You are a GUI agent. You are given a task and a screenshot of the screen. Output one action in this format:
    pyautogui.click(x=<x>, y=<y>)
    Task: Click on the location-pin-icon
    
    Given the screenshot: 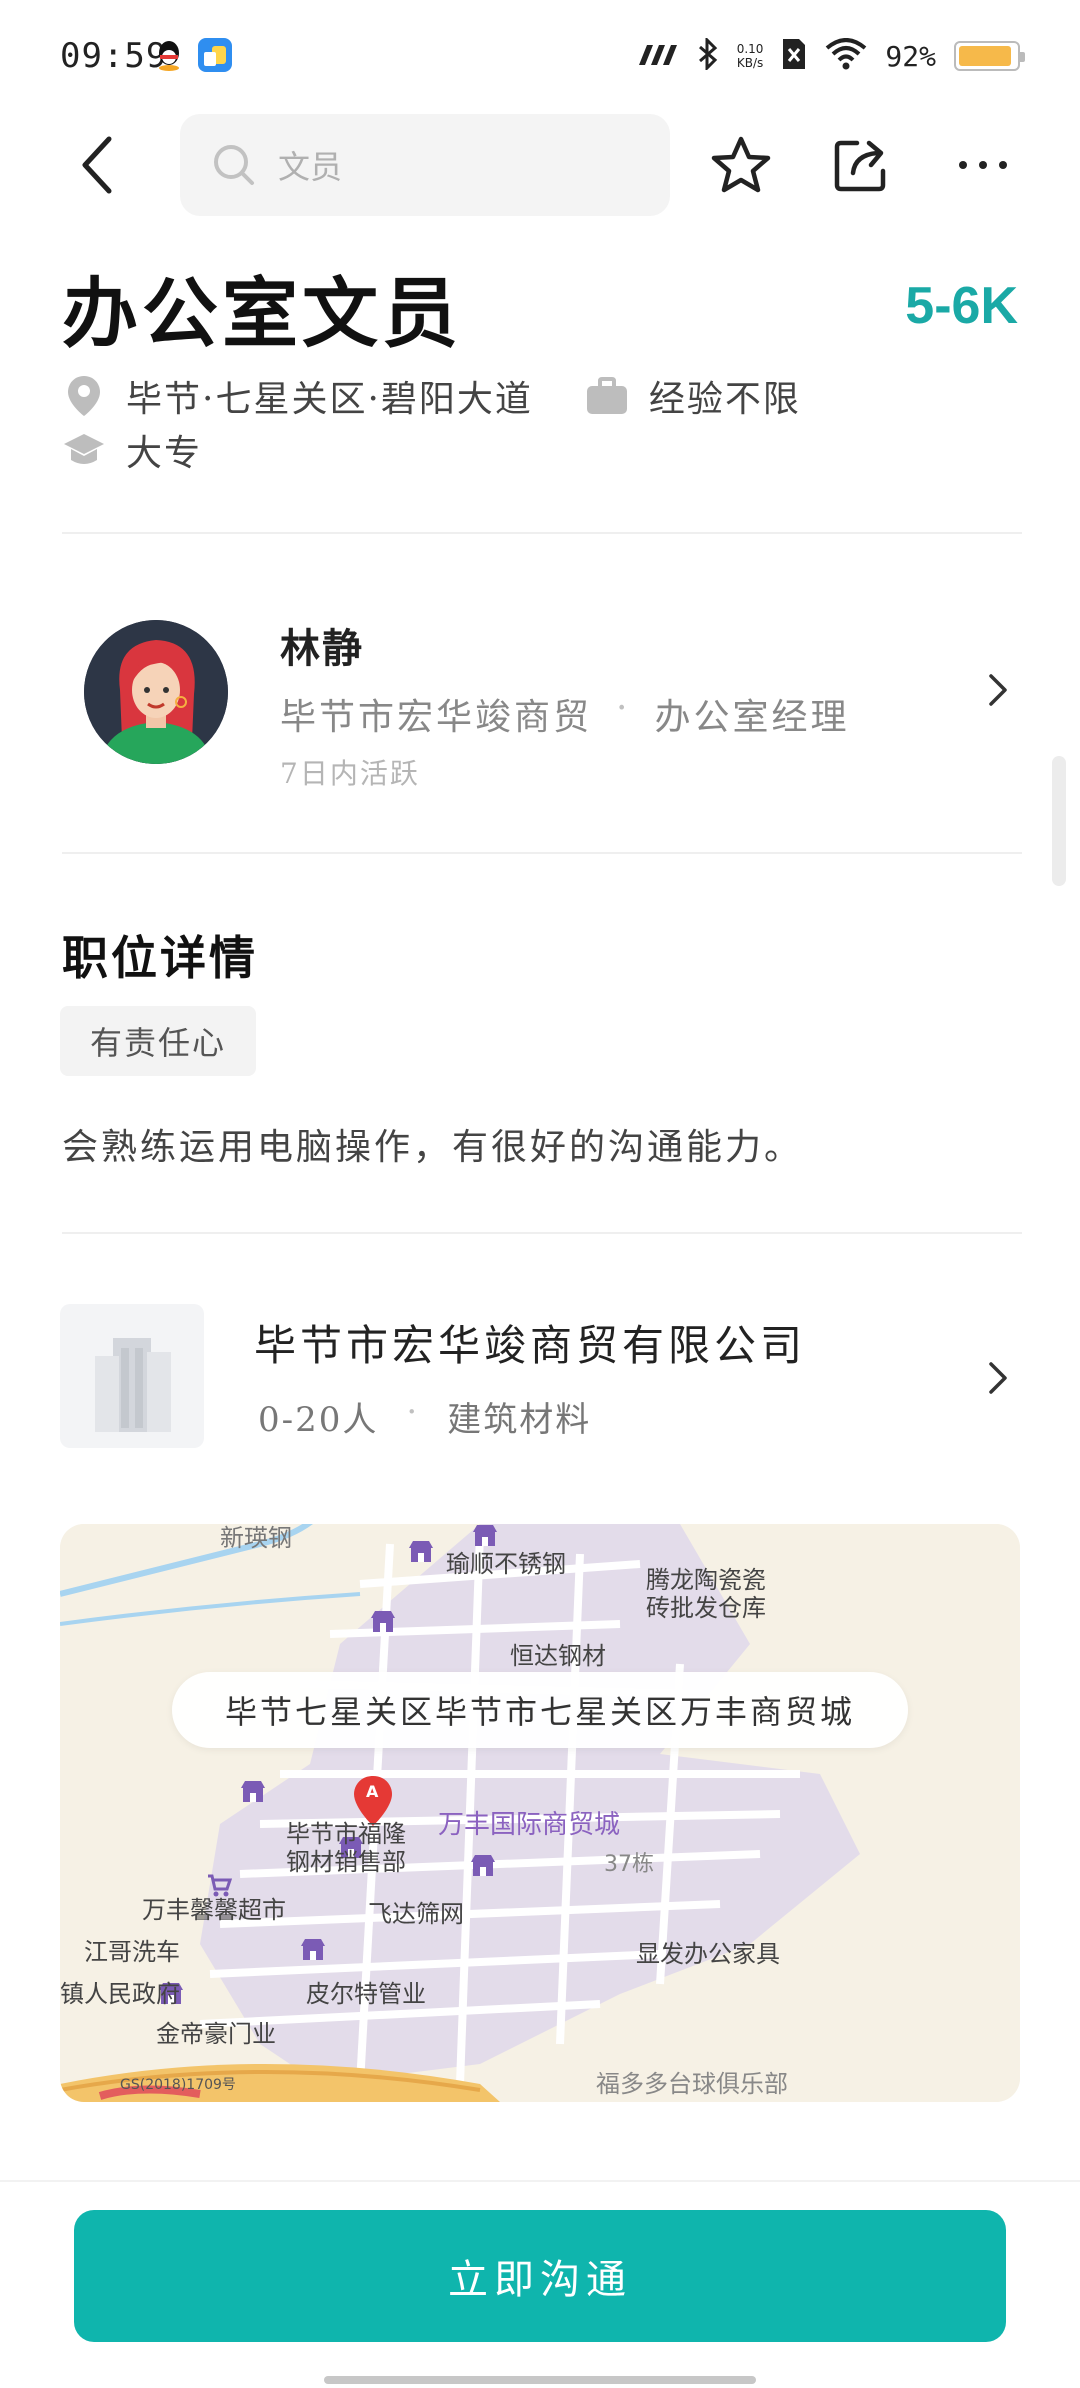 What is the action you would take?
    pyautogui.click(x=84, y=396)
    